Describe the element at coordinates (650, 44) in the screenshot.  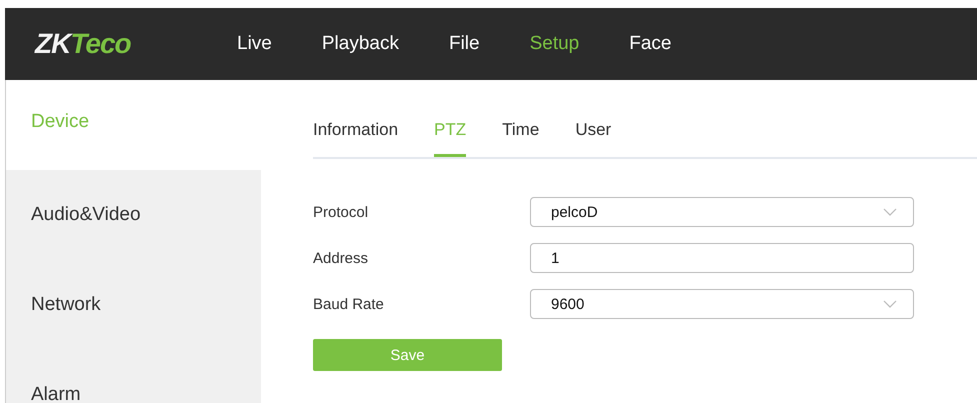
I see `nav-link: Face` at that location.